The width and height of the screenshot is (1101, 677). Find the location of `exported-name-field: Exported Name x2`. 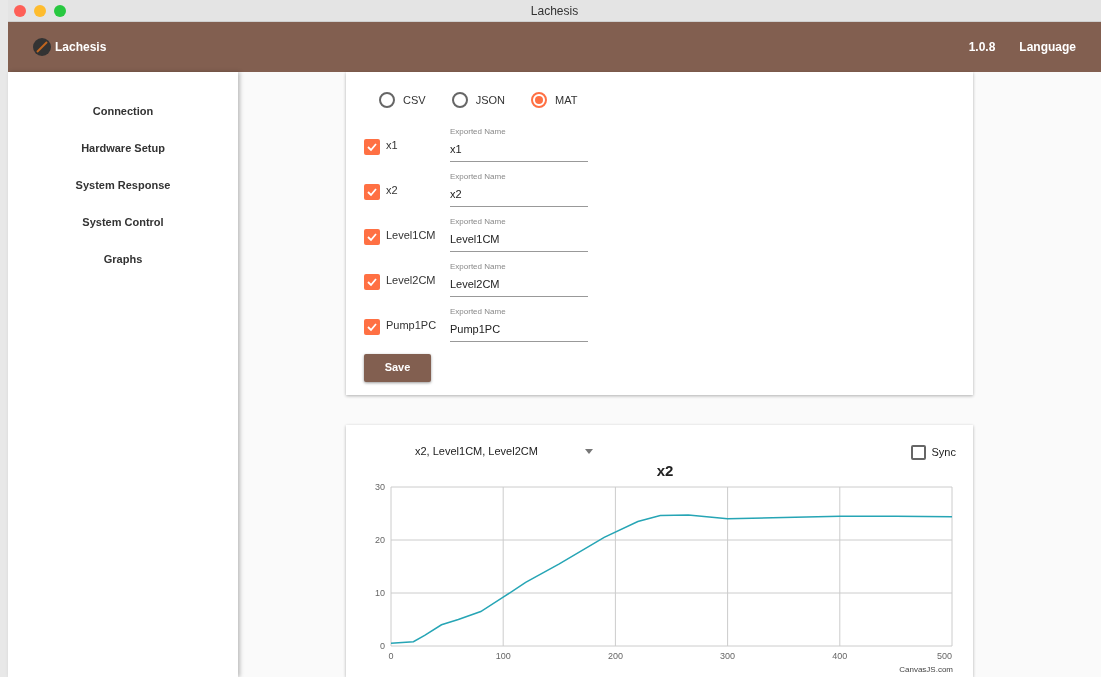

exported-name-field: Exported Name x2 is located at coordinates (519, 189).